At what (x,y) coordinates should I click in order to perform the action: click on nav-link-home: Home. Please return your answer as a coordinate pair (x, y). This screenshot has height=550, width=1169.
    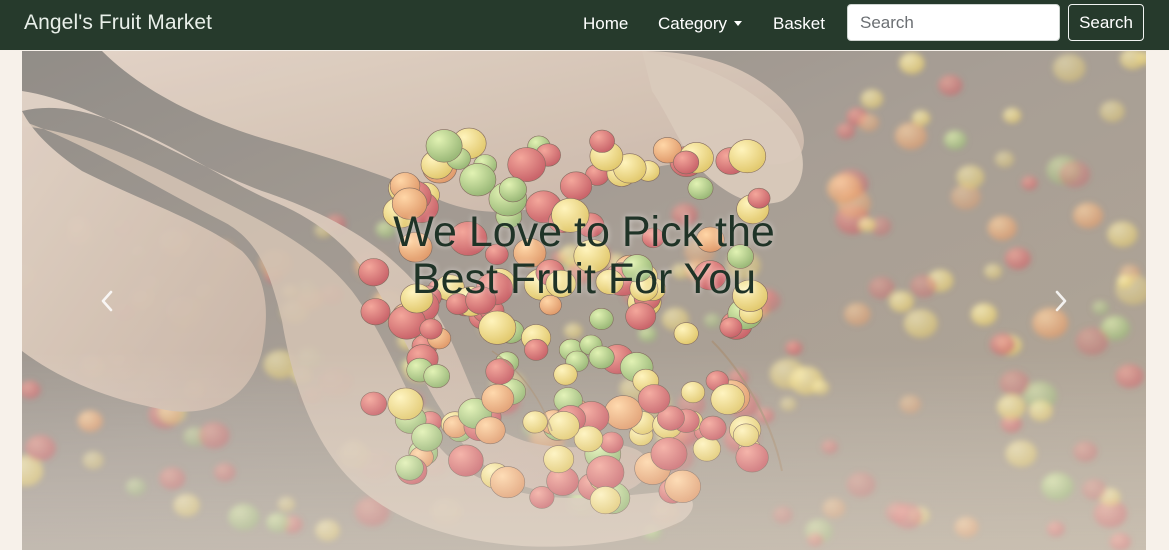
    Looking at the image, I should click on (605, 24).